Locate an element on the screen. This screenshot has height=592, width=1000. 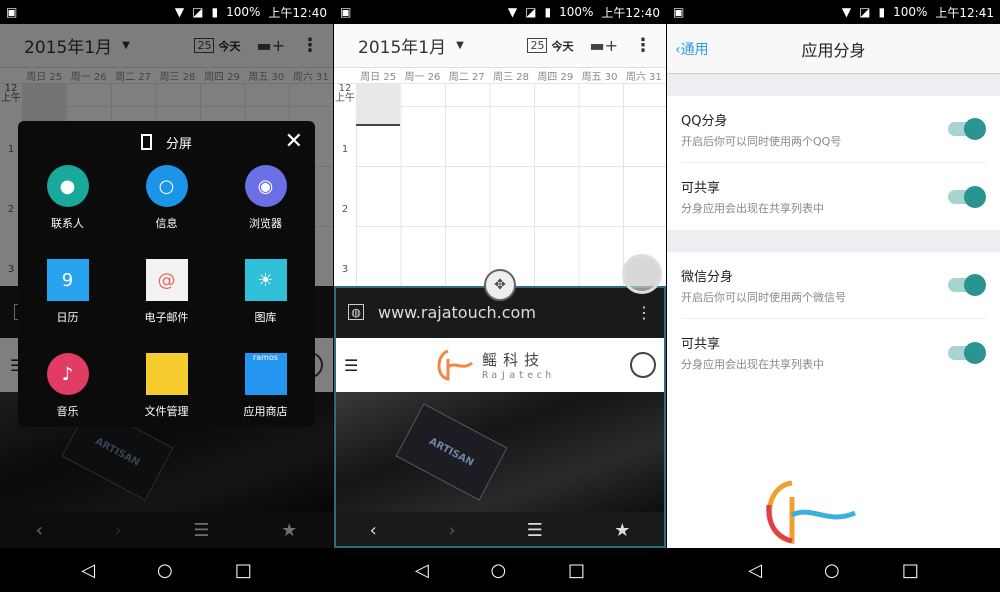
app-label: 应用商店 is located at coordinates (265, 411).